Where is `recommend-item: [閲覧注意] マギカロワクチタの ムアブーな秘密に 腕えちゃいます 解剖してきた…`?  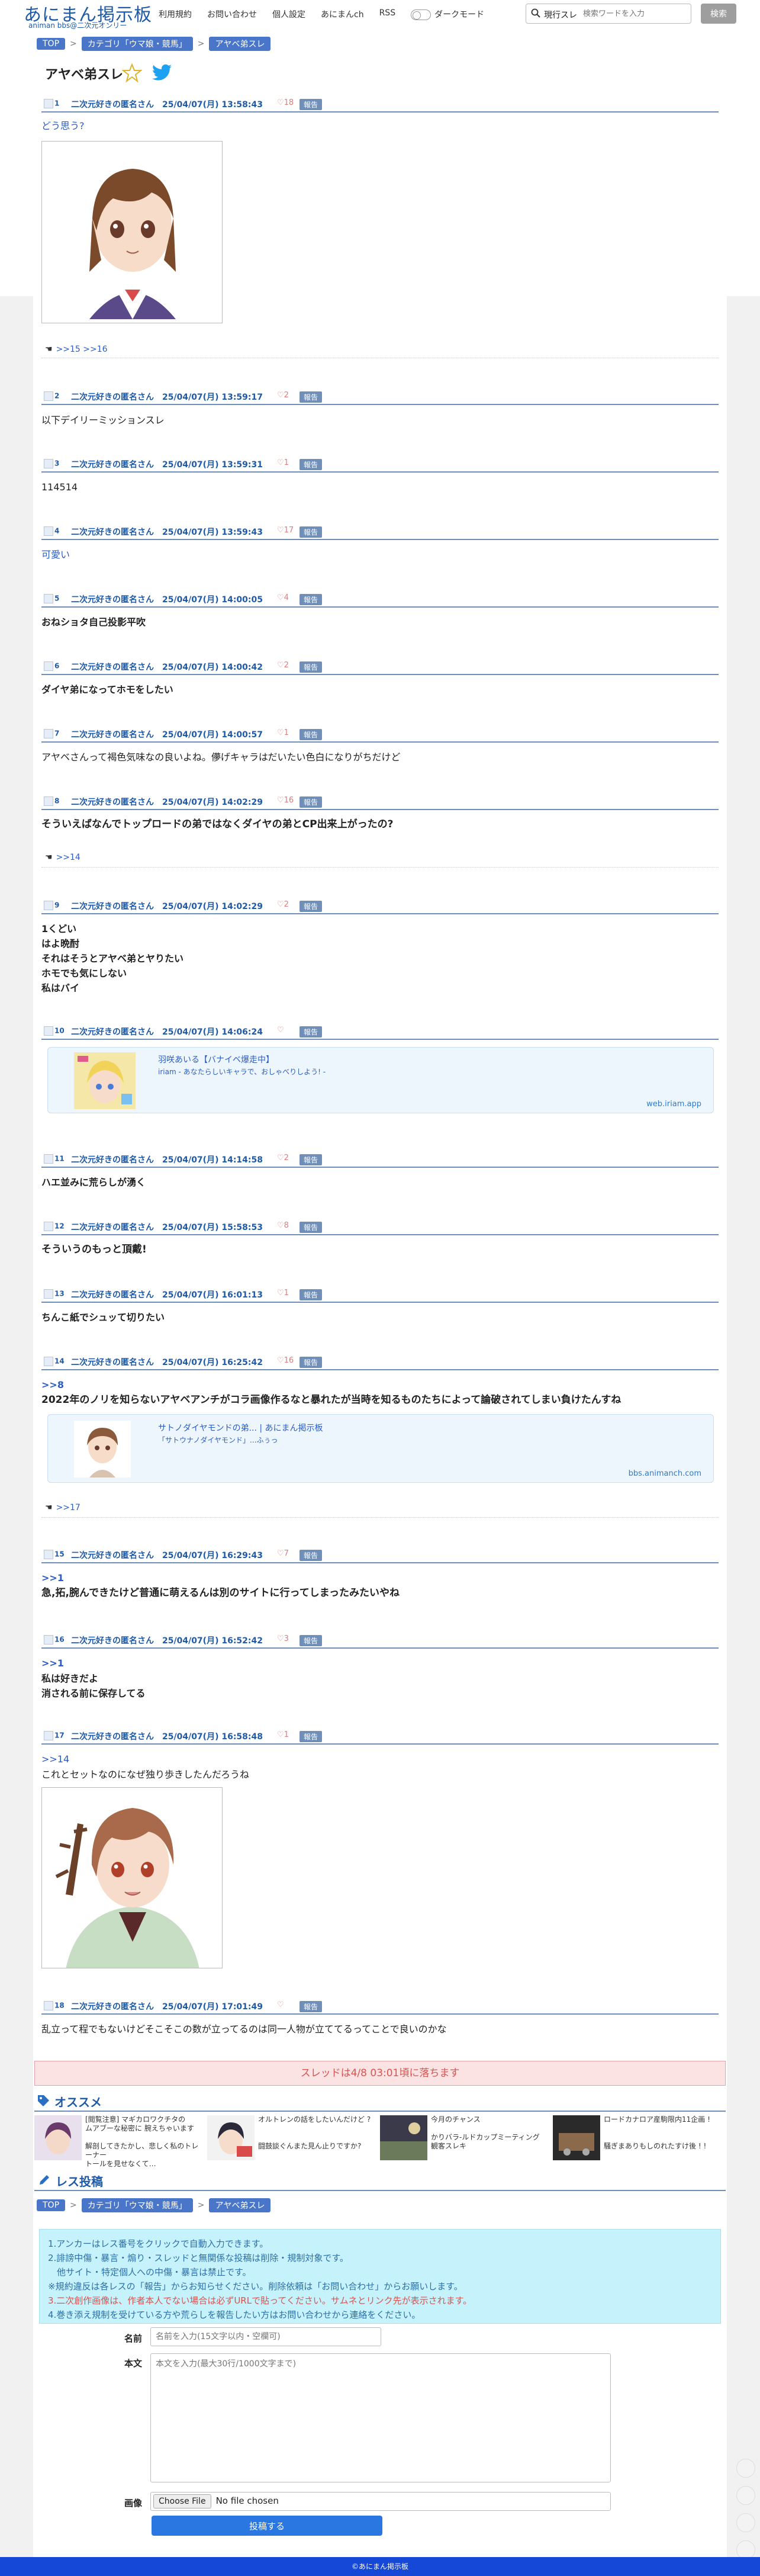
recommend-item: [閲覧注意] マギカロワクチタの ムアブーな秘密に 腕えちゃいます 解剖してきた… is located at coordinates (119, 2141).